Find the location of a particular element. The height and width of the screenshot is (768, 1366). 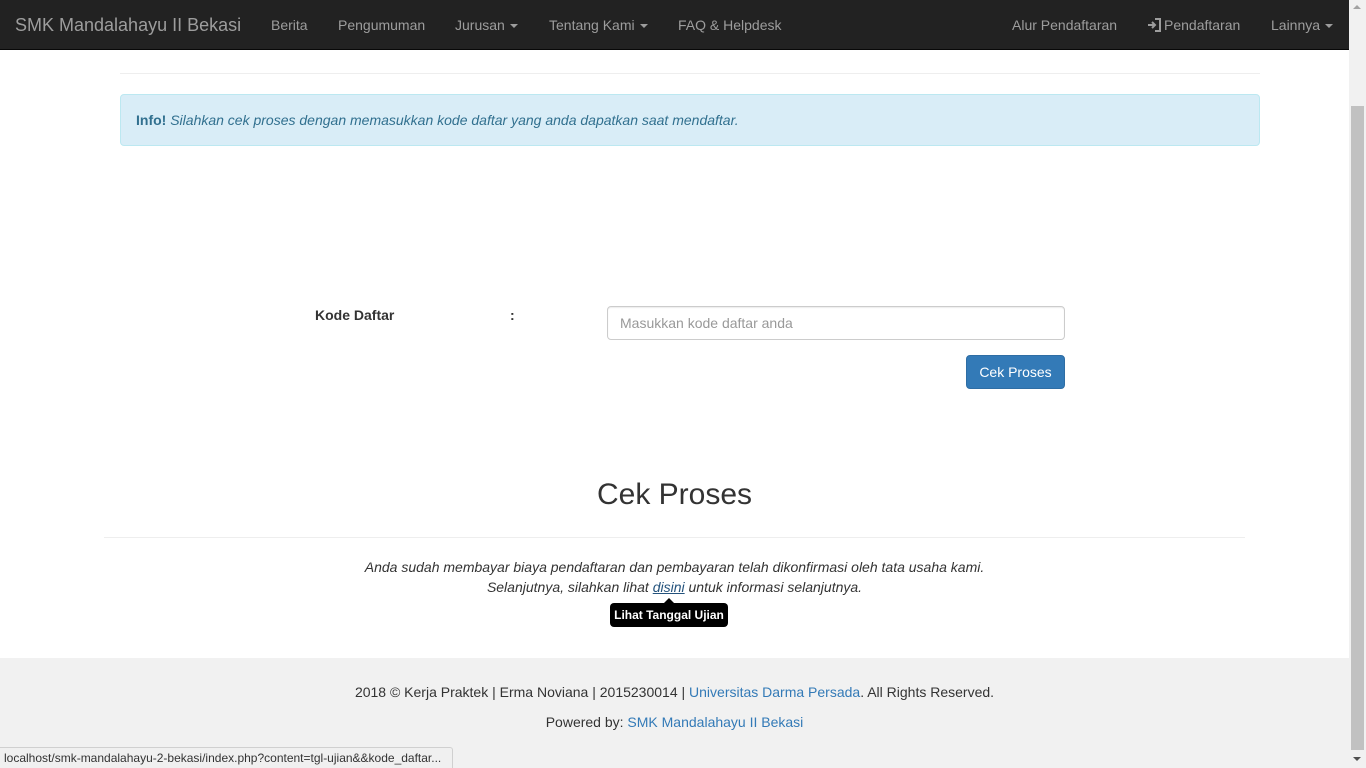

nav-item-pendaftaran: Pendaftaran is located at coordinates (1193, 25).